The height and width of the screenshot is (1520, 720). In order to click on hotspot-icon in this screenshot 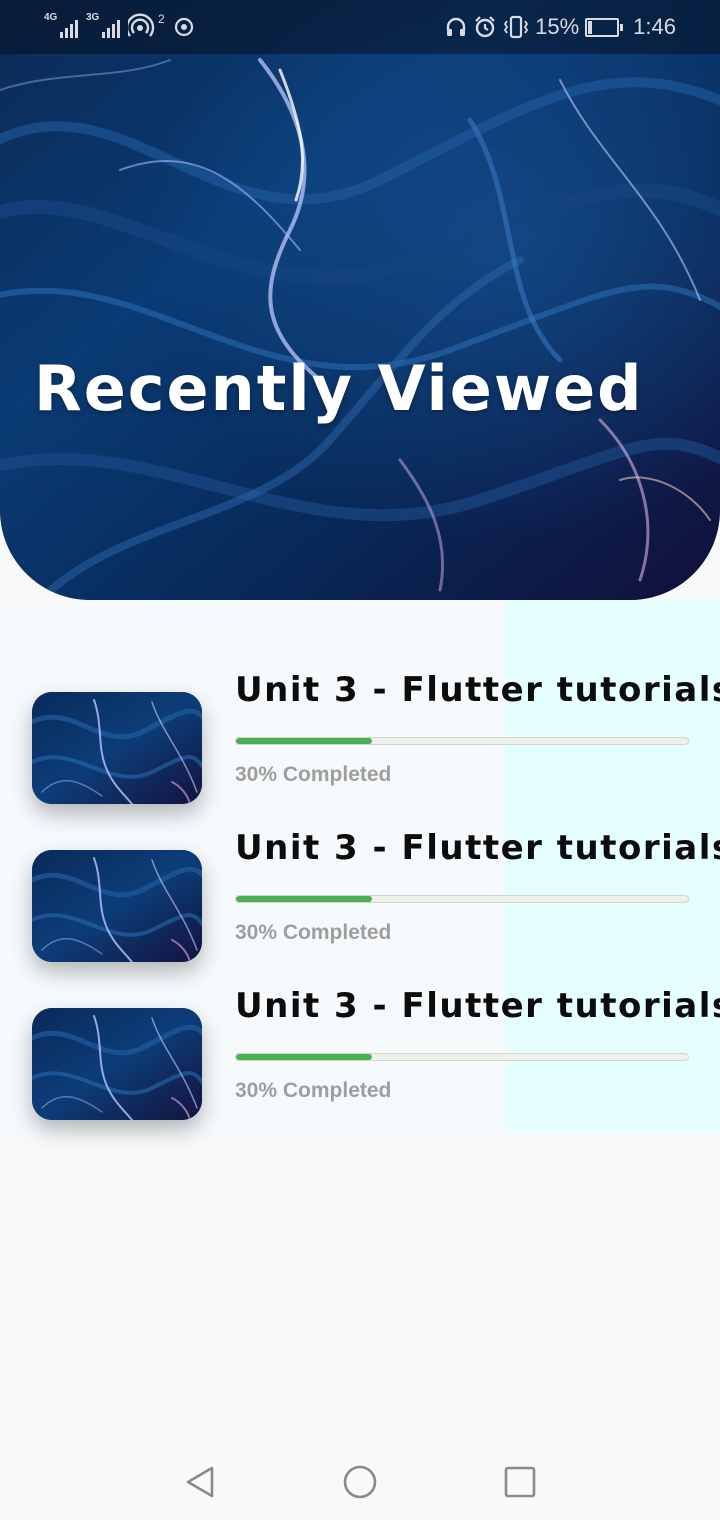, I will do `click(141, 25)`.